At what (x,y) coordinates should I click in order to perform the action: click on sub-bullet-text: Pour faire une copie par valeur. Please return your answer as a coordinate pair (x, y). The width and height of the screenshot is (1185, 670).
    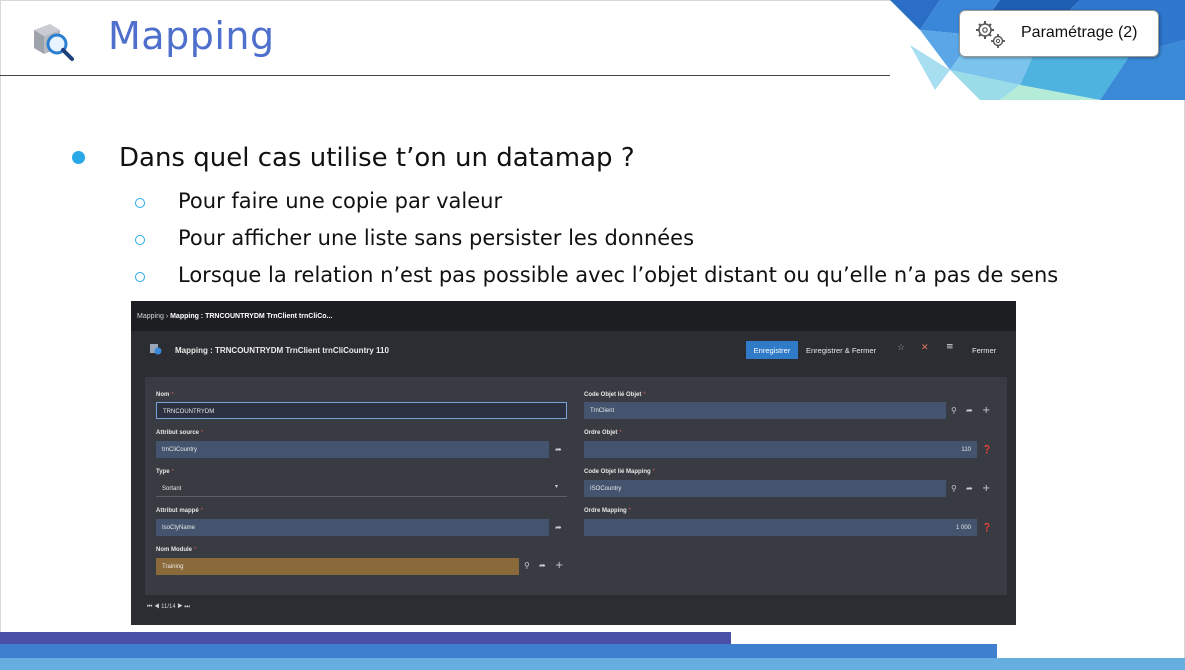
    Looking at the image, I should click on (340, 201).